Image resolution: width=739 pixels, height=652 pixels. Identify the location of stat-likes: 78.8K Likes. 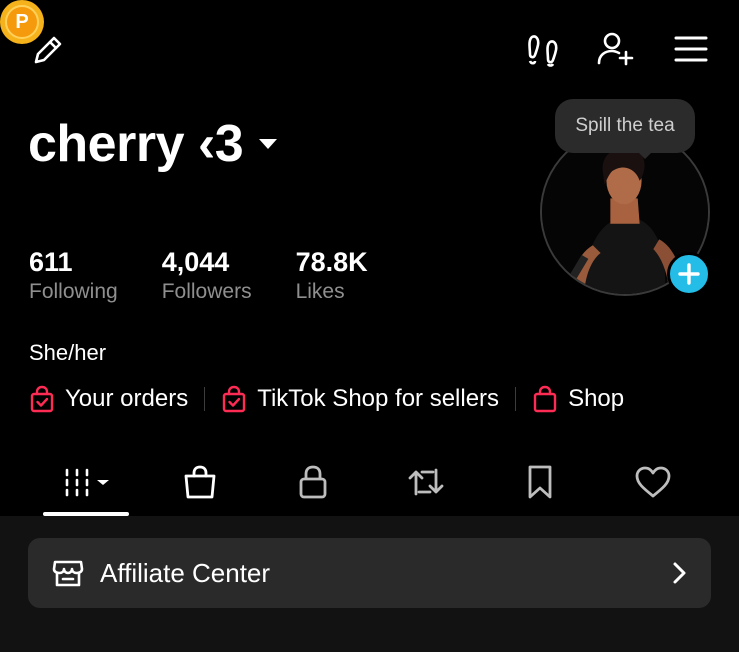
(332, 276).